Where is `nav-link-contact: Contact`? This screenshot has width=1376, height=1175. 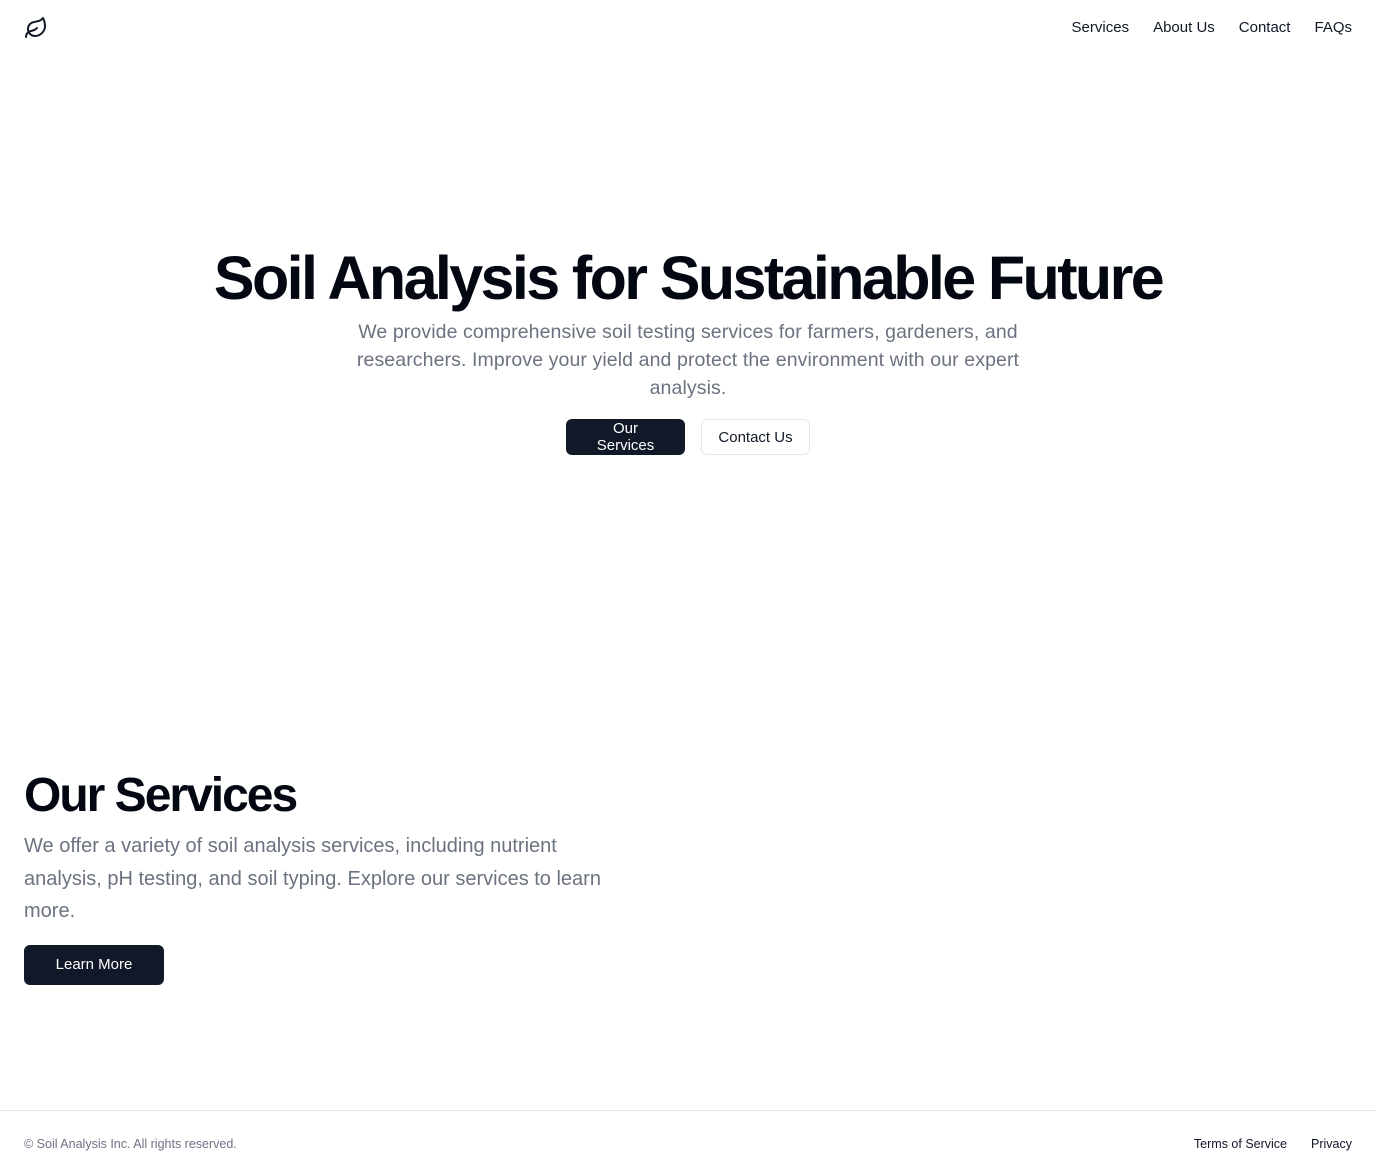
nav-link-contact: Contact is located at coordinates (1265, 28).